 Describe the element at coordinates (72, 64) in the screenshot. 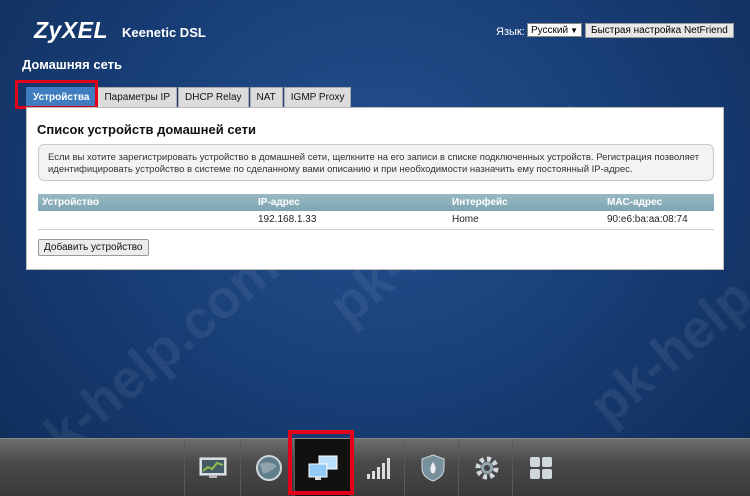

I see `page-title: Домашняя сеть` at that location.